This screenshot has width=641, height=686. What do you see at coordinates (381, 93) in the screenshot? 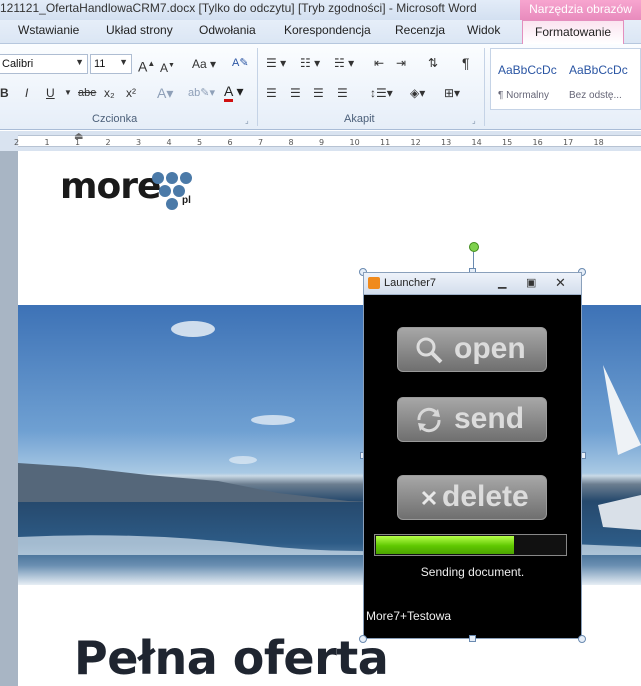
I see `line-spacing-icon: ↕☰▾` at bounding box center [381, 93].